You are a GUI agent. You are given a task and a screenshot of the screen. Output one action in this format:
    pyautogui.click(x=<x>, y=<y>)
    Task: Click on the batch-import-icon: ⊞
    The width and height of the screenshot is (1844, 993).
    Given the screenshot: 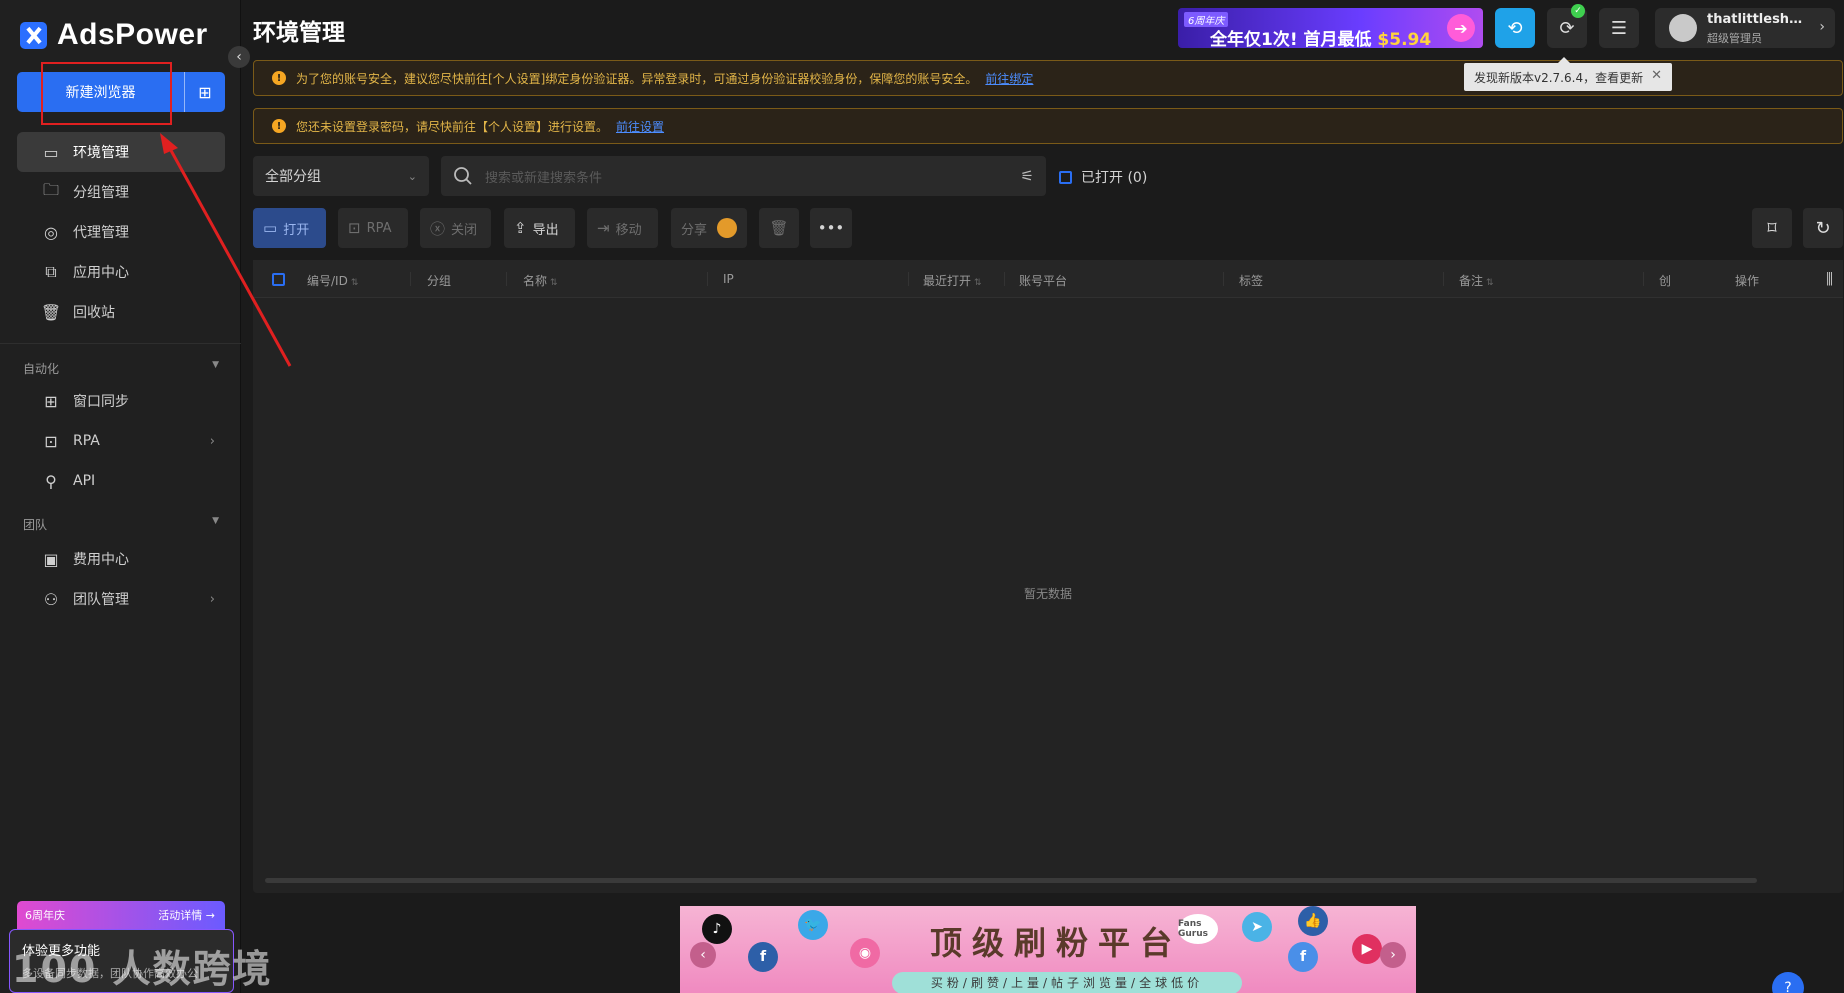 What is the action you would take?
    pyautogui.click(x=205, y=92)
    